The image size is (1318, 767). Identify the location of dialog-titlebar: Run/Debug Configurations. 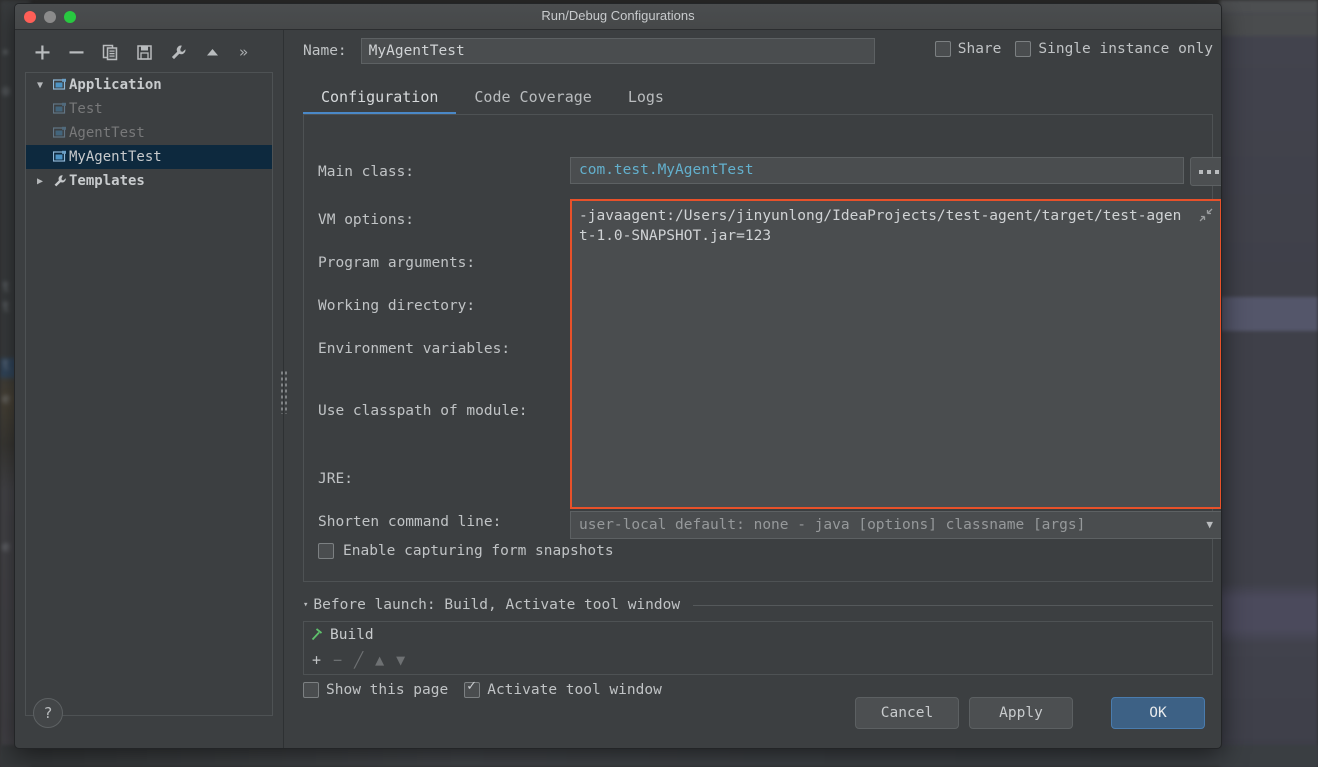
(618, 17).